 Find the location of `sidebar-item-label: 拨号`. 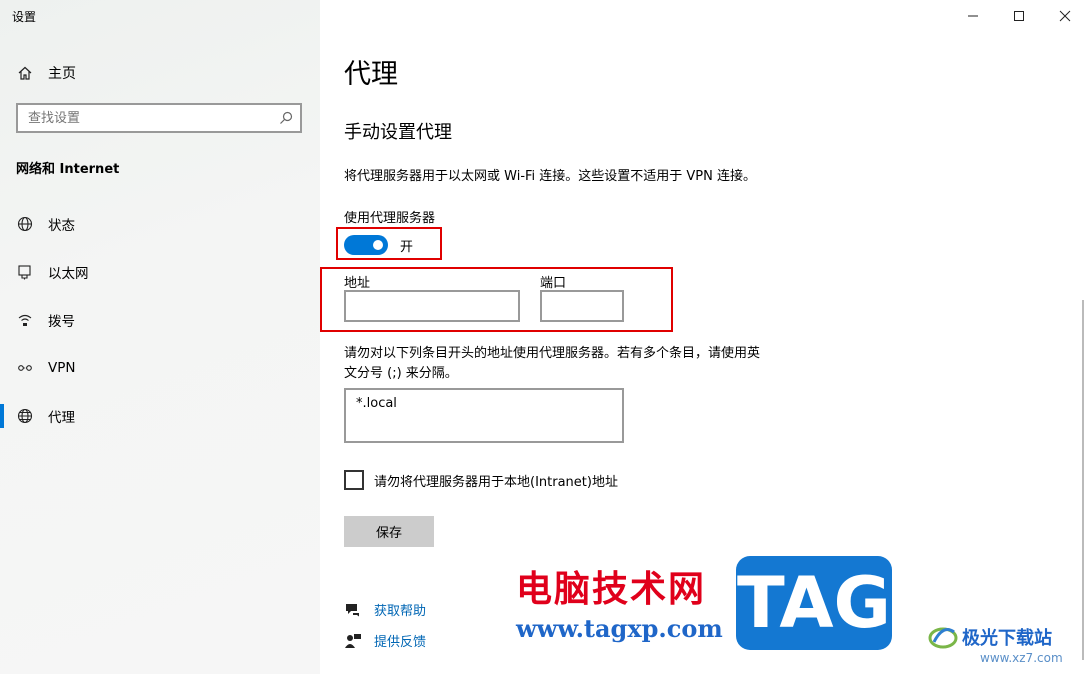

sidebar-item-label: 拨号 is located at coordinates (61, 322).